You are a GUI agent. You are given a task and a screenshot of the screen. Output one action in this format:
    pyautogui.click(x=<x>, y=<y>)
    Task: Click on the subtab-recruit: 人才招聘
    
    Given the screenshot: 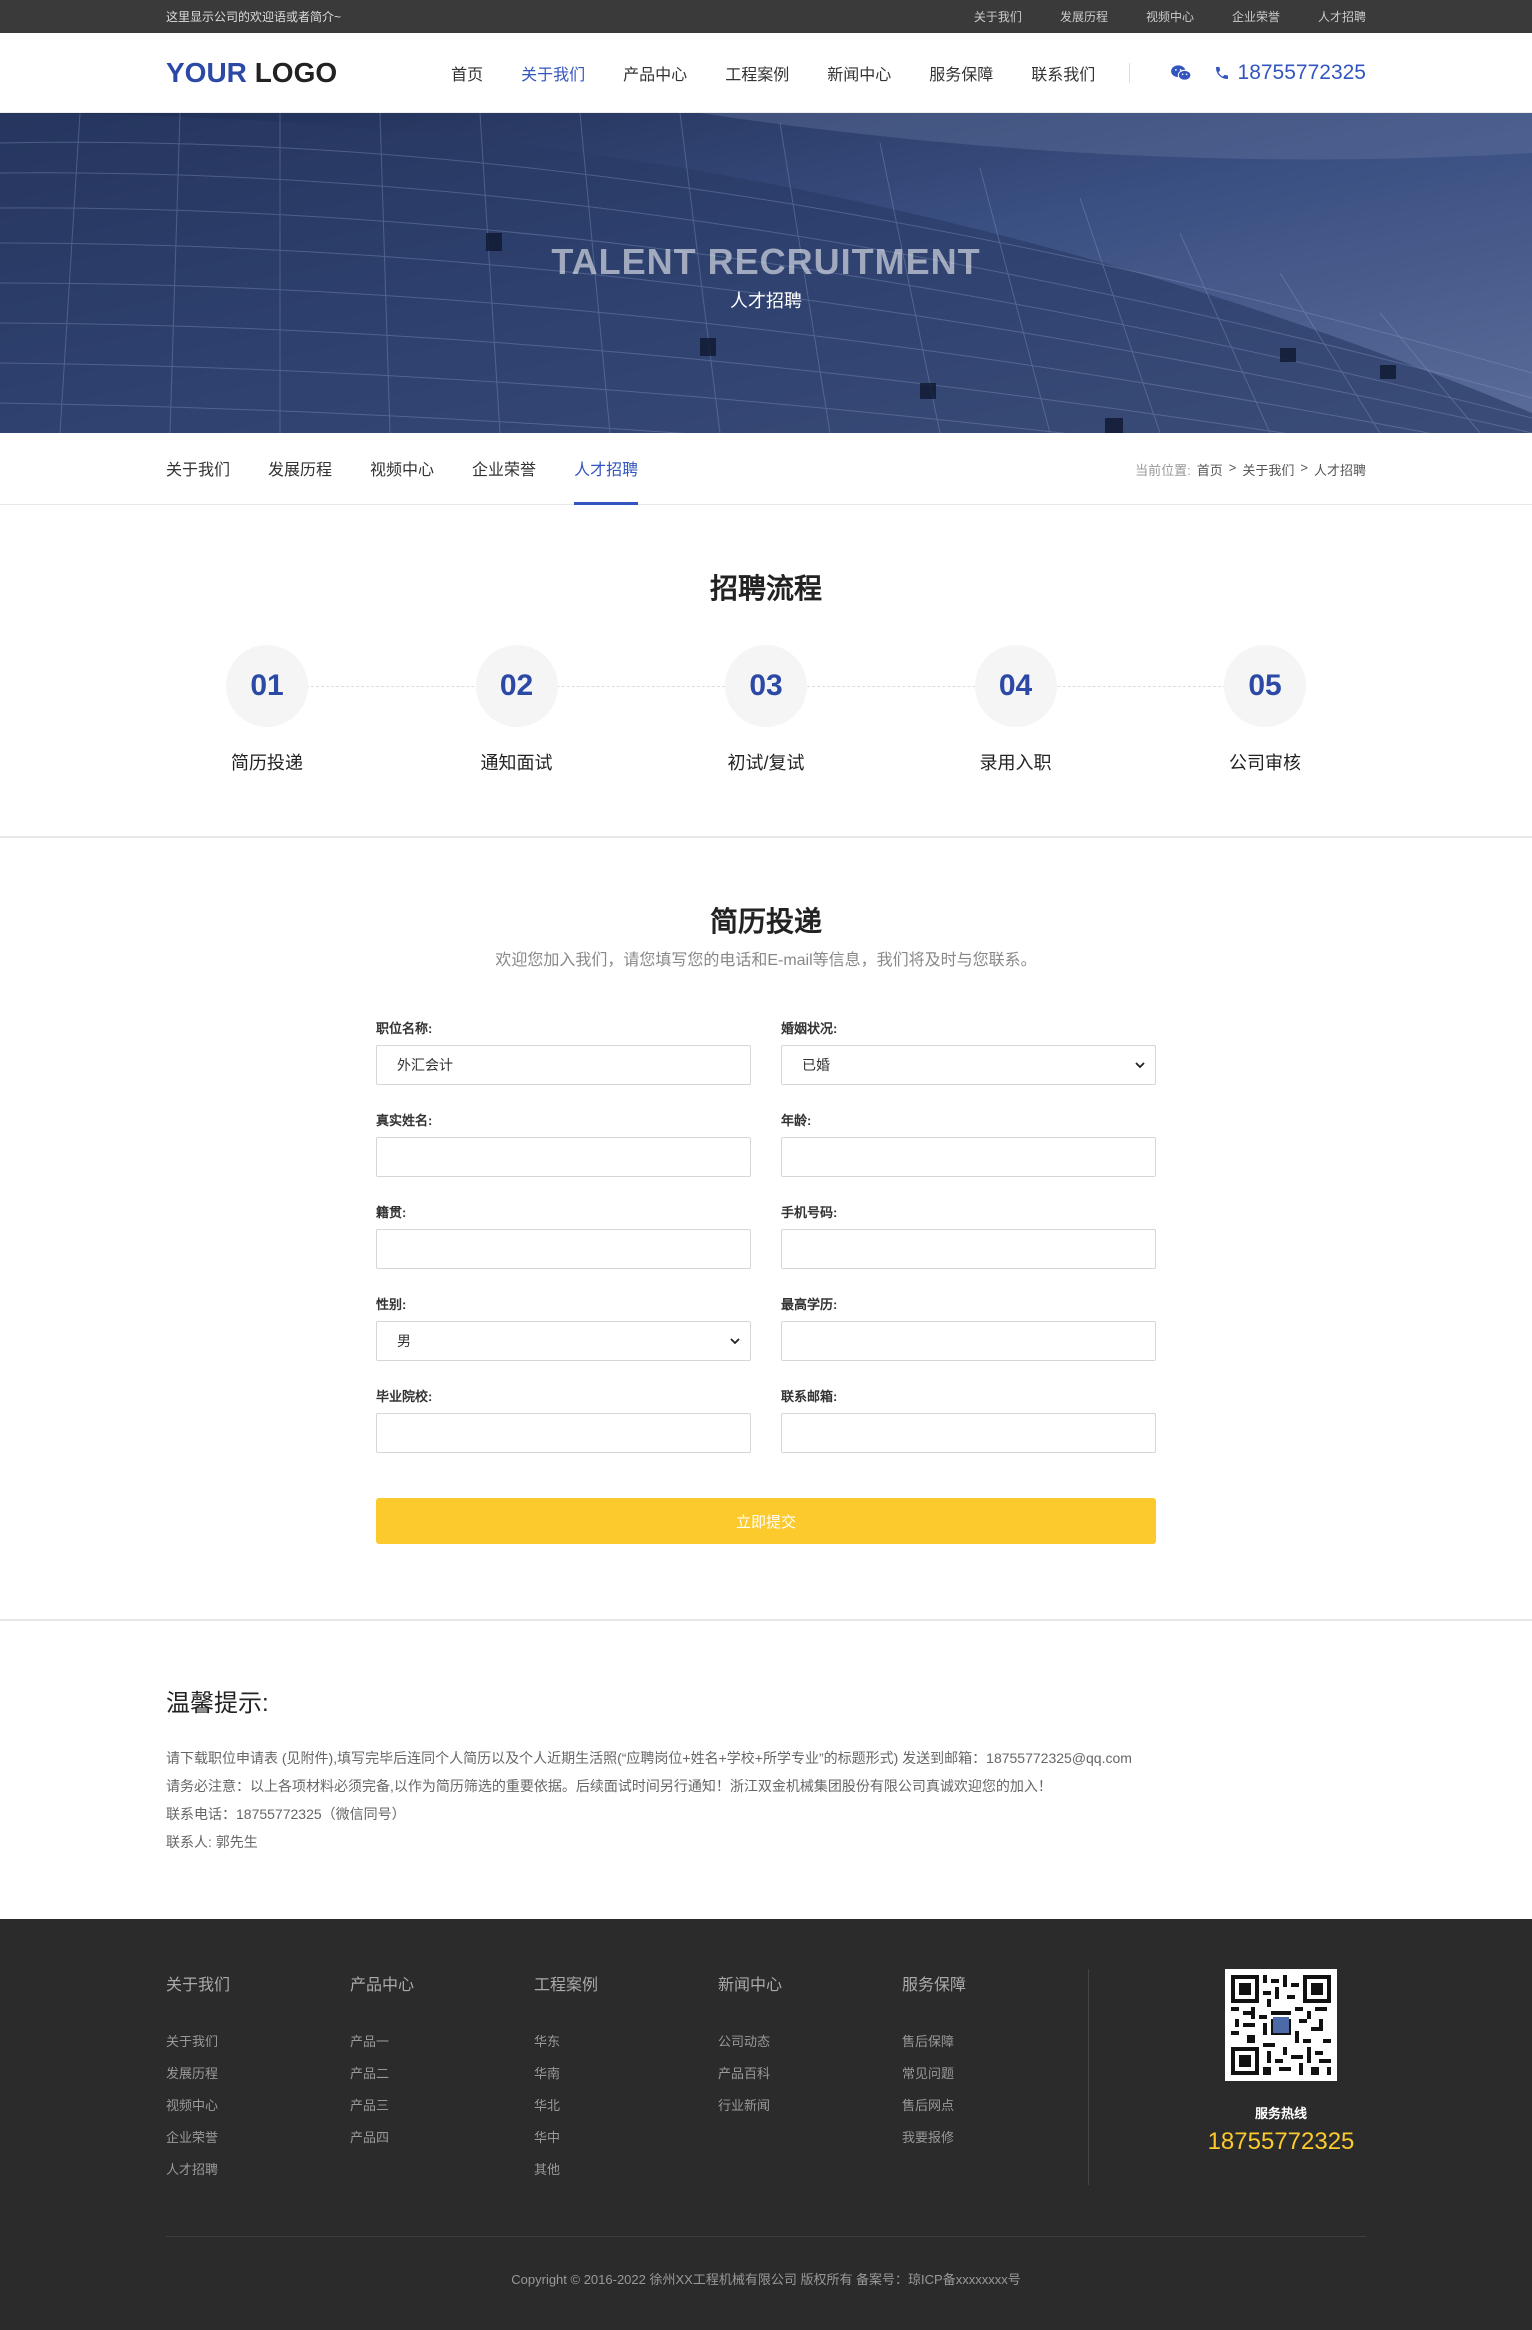 What is the action you would take?
    pyautogui.click(x=606, y=469)
    